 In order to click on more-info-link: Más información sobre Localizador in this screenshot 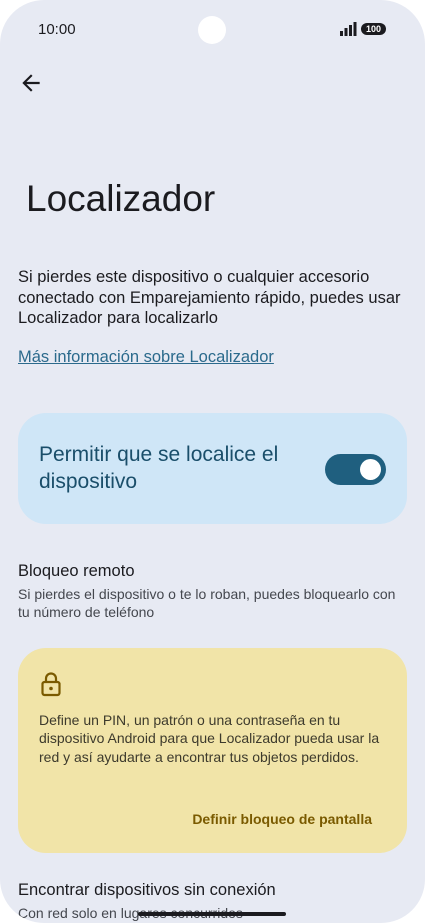, I will do `click(146, 357)`.